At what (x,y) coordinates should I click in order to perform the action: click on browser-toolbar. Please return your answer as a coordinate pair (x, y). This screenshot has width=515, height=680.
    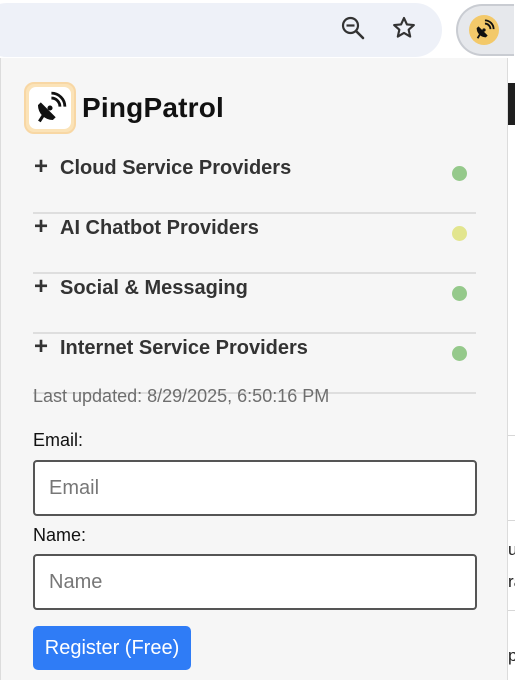
    Looking at the image, I should click on (257, 30).